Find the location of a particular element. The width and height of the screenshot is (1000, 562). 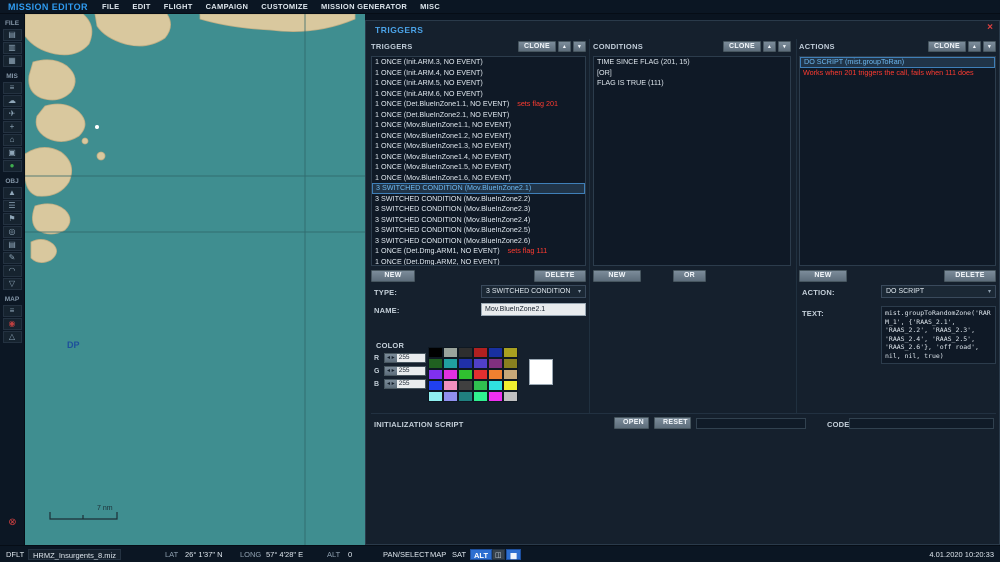

condition-new-button: NEW is located at coordinates (617, 276).